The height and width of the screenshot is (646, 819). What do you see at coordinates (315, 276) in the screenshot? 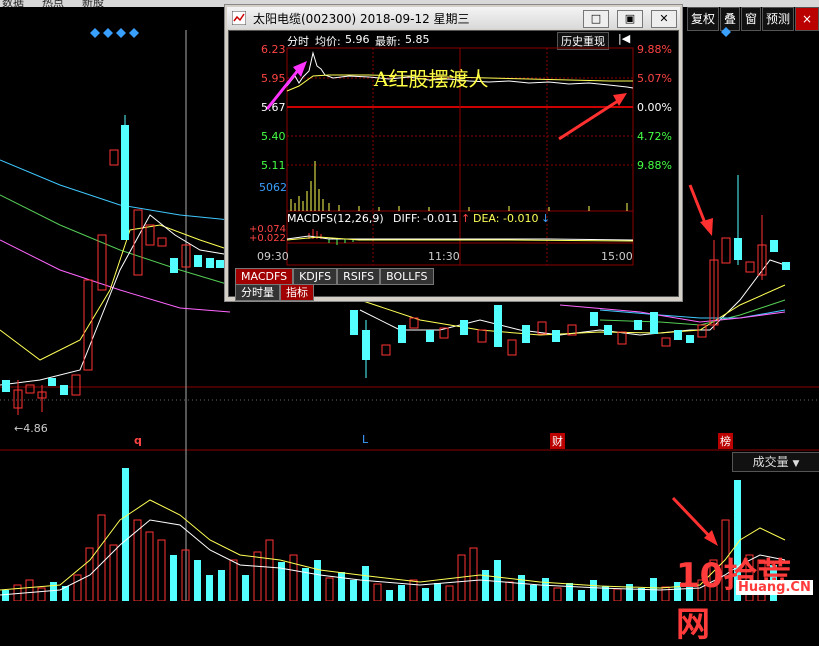
I see `tab-kdjfs: KDJFS` at bounding box center [315, 276].